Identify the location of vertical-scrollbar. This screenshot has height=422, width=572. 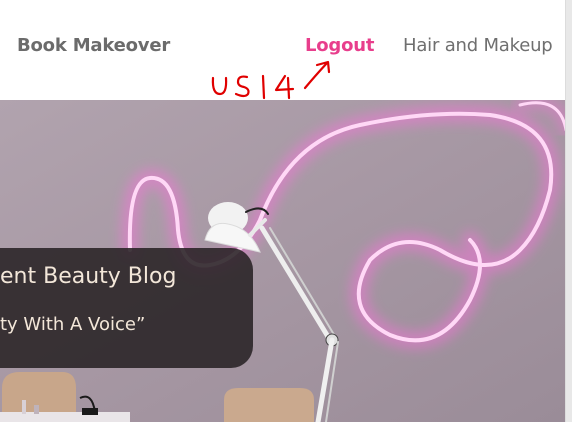
(568, 211).